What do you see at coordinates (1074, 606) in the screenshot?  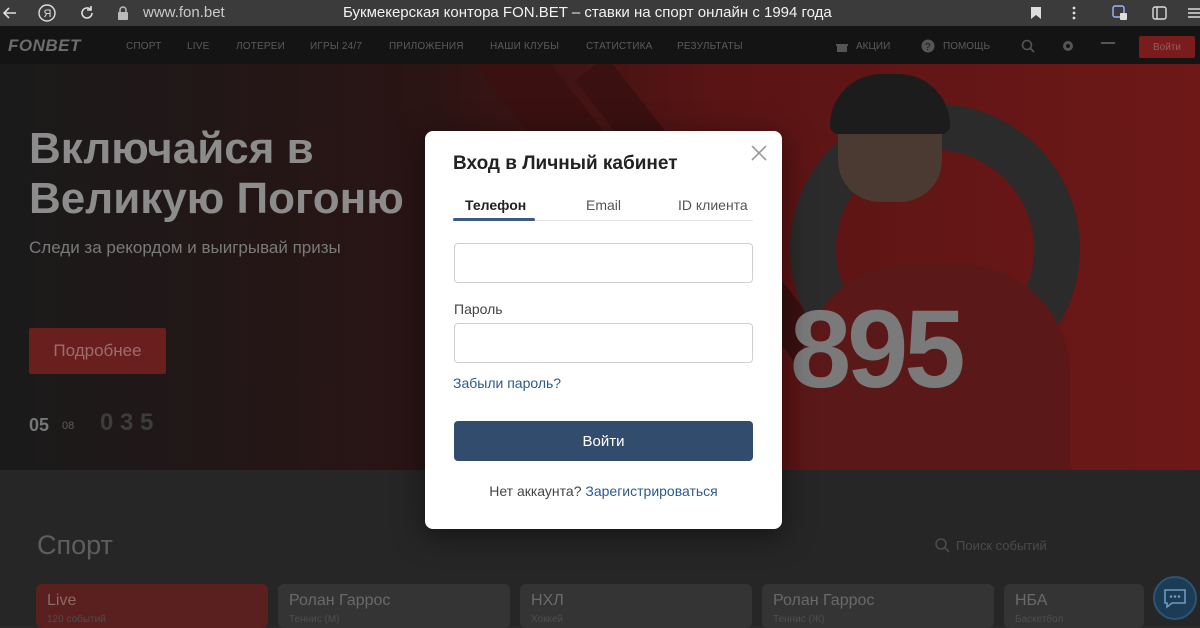 I see `sport-card-nba: НБА Баскетбол` at bounding box center [1074, 606].